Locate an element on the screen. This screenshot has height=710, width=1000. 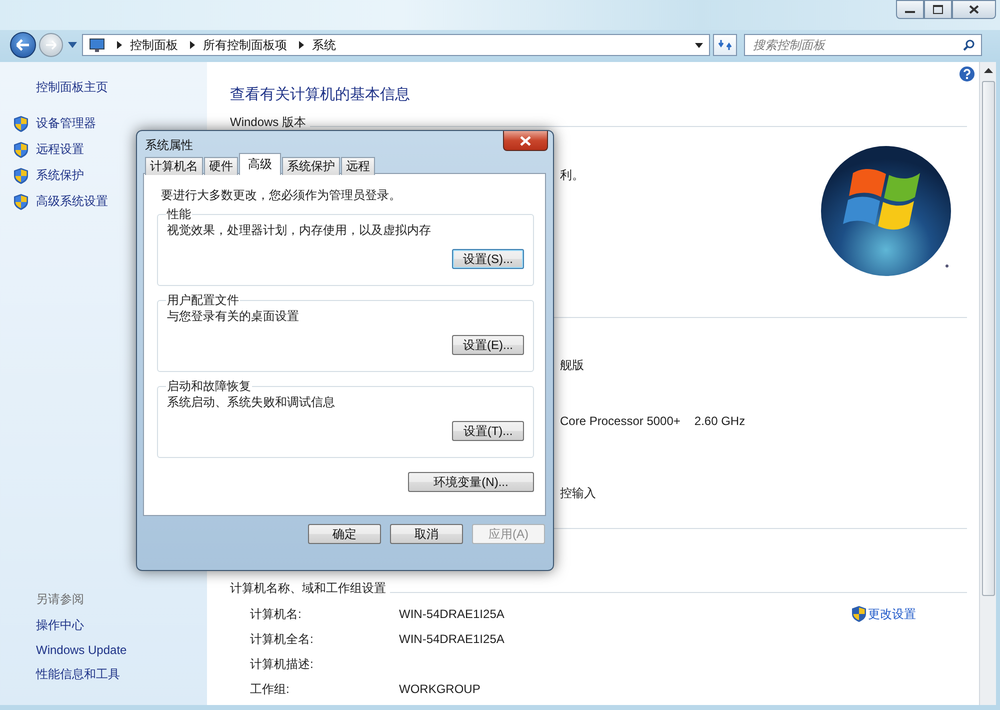
arrow-right-icon is located at coordinates (51, 45).